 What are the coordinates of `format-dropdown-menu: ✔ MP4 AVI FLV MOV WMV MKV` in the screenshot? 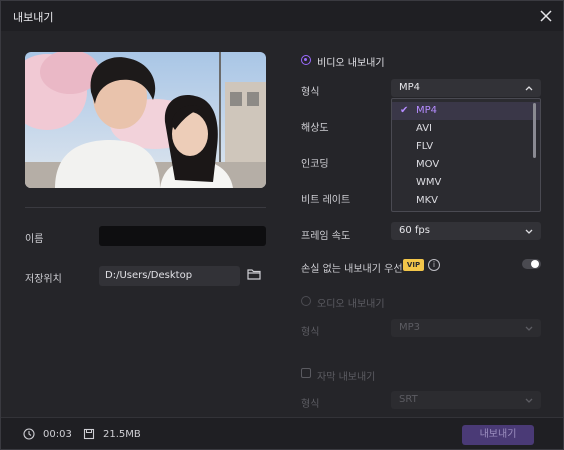 It's located at (466, 155).